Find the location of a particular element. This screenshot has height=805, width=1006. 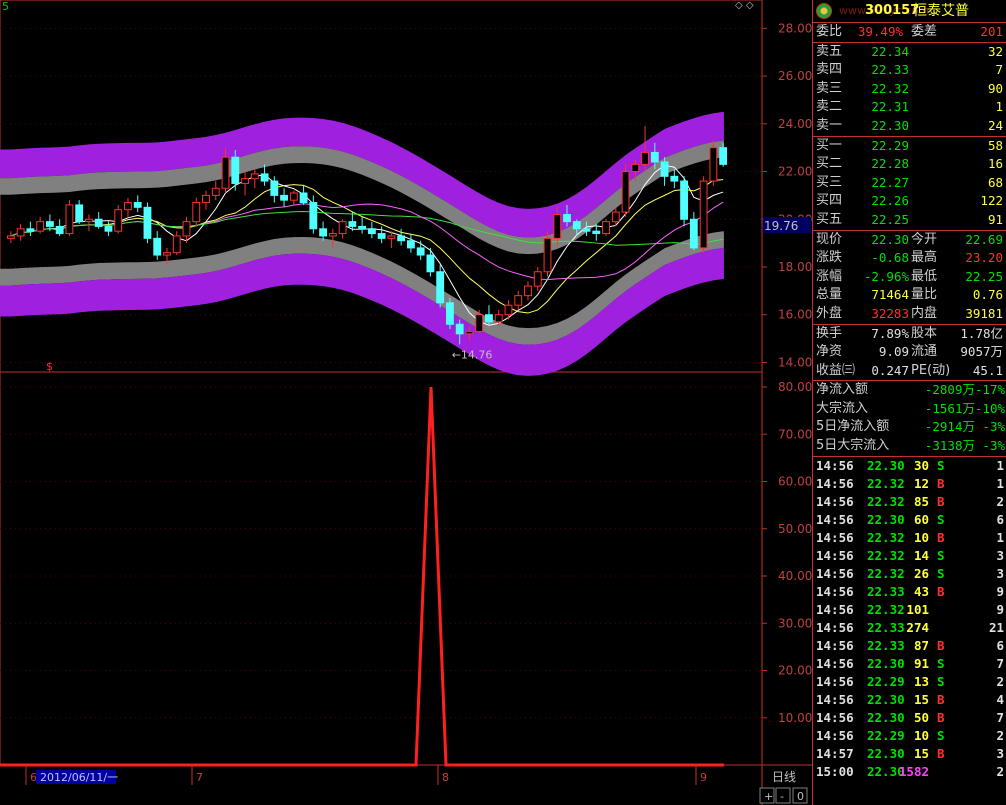

price-tick-label: 24.00 is located at coordinates (795, 124).